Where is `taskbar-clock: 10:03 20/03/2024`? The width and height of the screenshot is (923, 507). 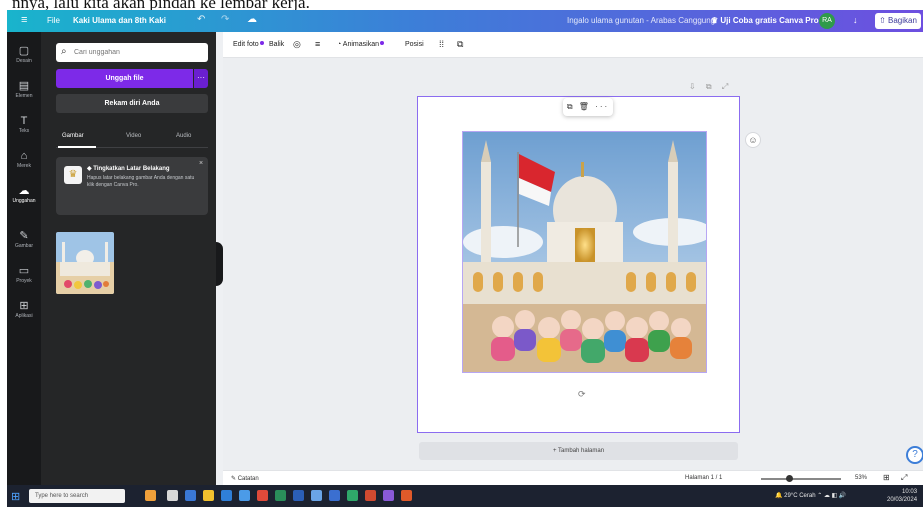
taskbar-clock: 10:03 20/03/2024 is located at coordinates (902, 496).